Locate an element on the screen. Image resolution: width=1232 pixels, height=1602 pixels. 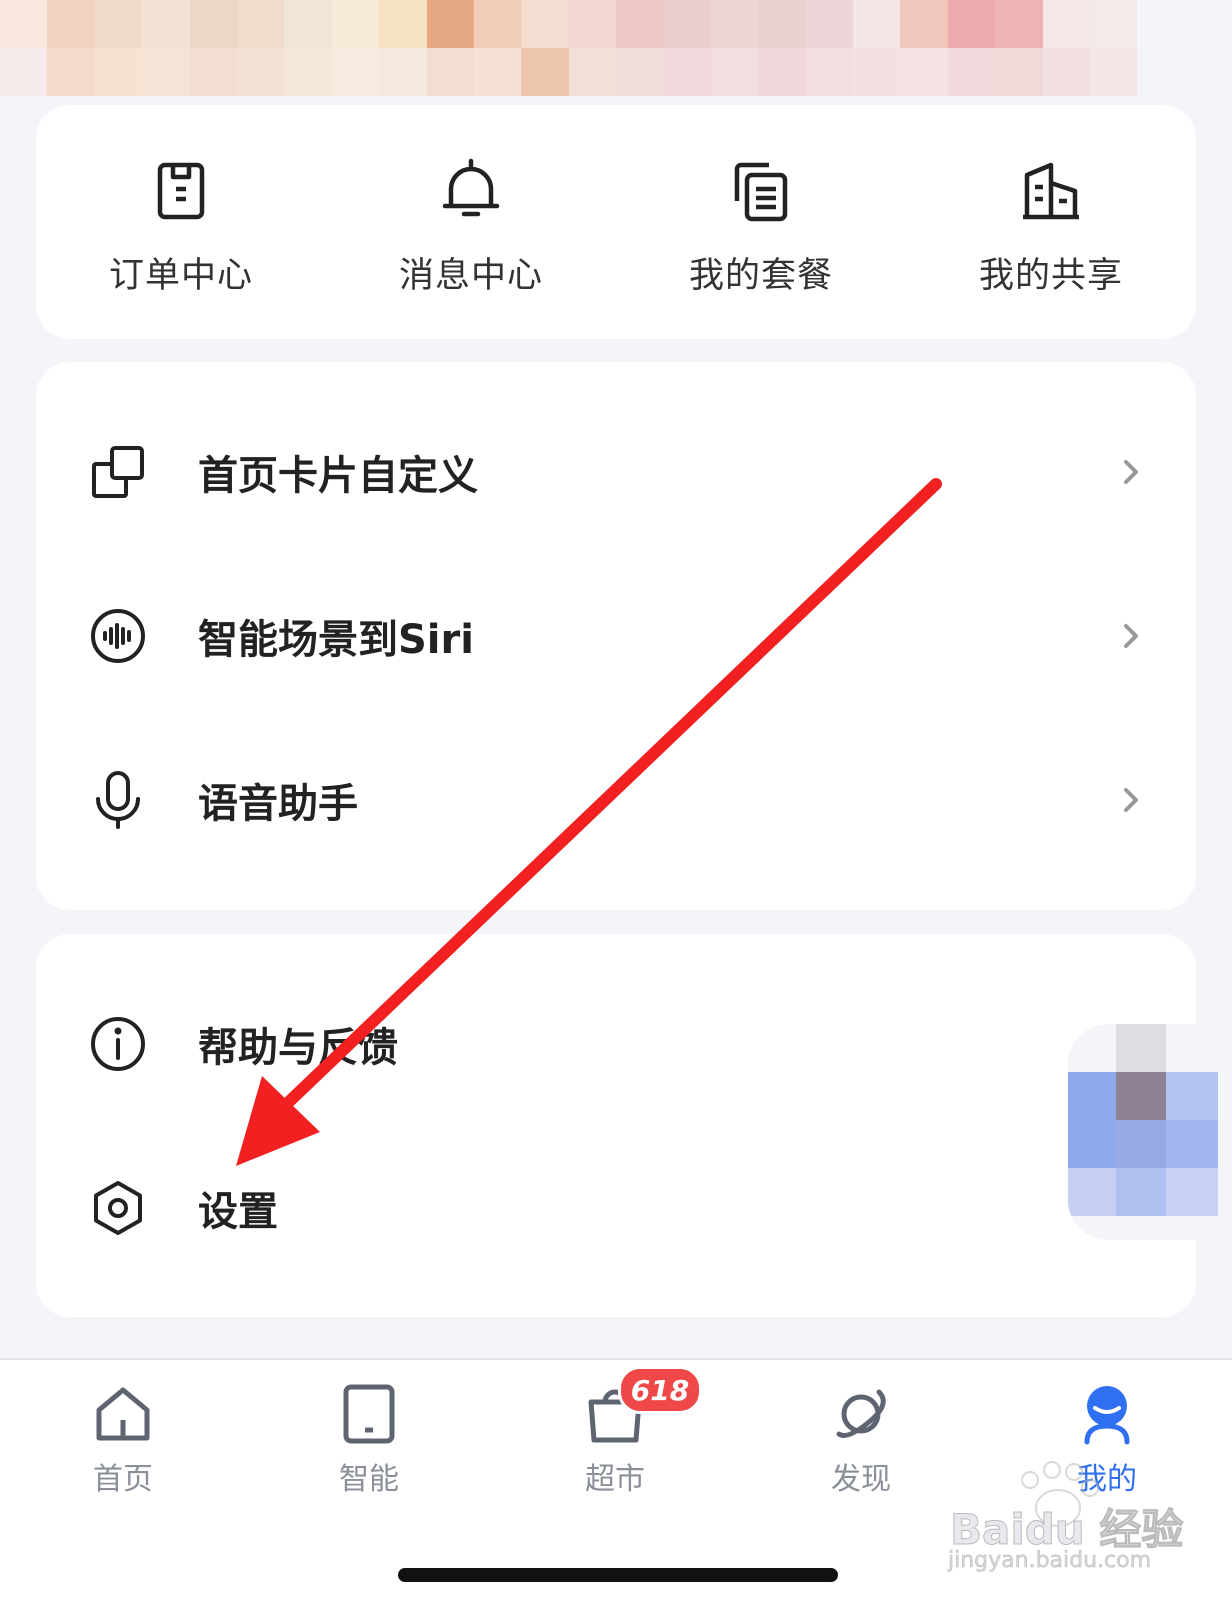
microphone-icon is located at coordinates (118, 800).